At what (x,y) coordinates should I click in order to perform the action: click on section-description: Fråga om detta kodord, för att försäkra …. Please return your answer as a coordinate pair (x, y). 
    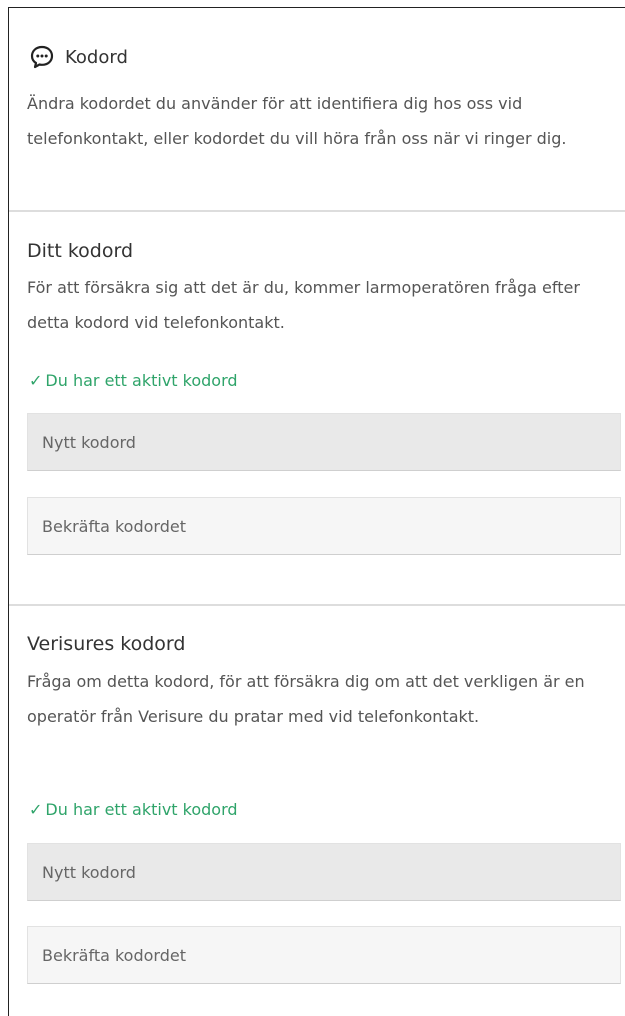
    Looking at the image, I should click on (306, 699).